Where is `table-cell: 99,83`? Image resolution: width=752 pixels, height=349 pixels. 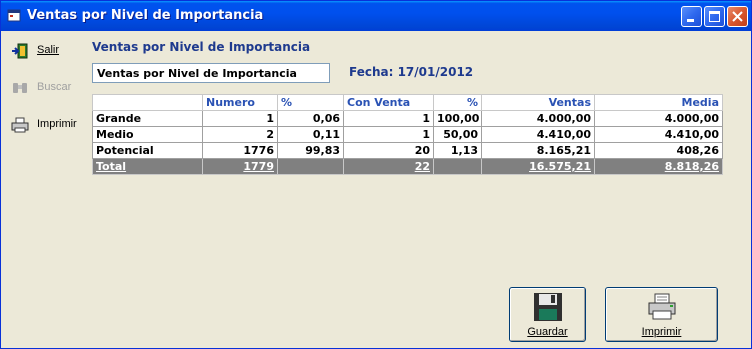 table-cell: 99,83 is located at coordinates (310, 150).